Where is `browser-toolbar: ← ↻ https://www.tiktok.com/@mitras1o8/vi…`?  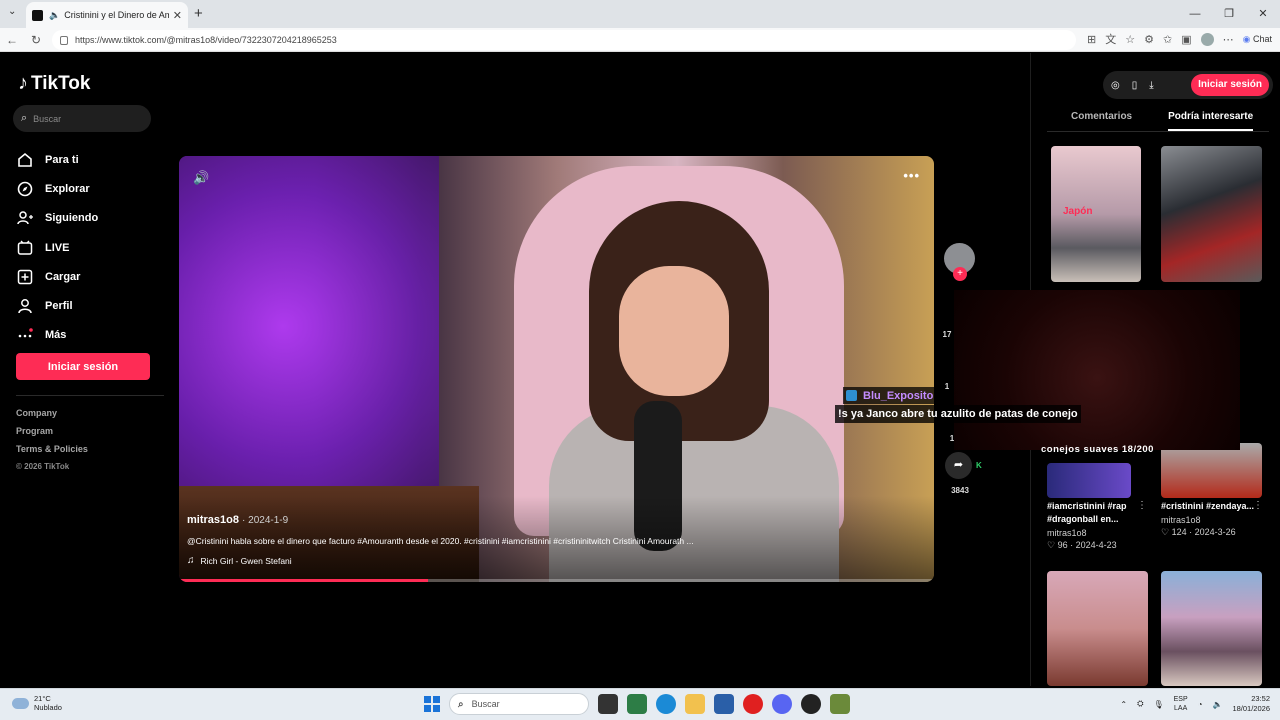 browser-toolbar: ← ↻ https://www.tiktok.com/@mitras1o8/vi… is located at coordinates (640, 40).